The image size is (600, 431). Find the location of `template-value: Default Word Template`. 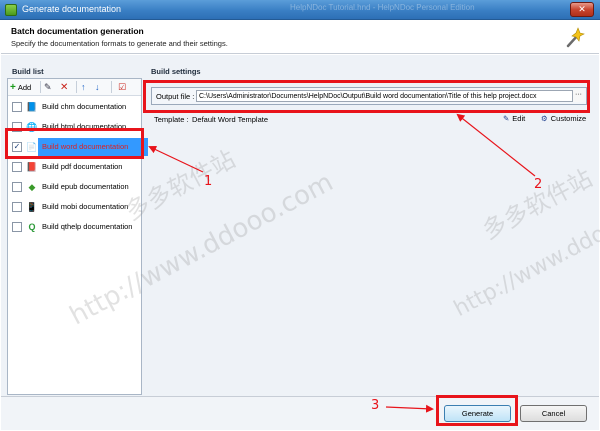

template-value: Default Word Template is located at coordinates (230, 119).